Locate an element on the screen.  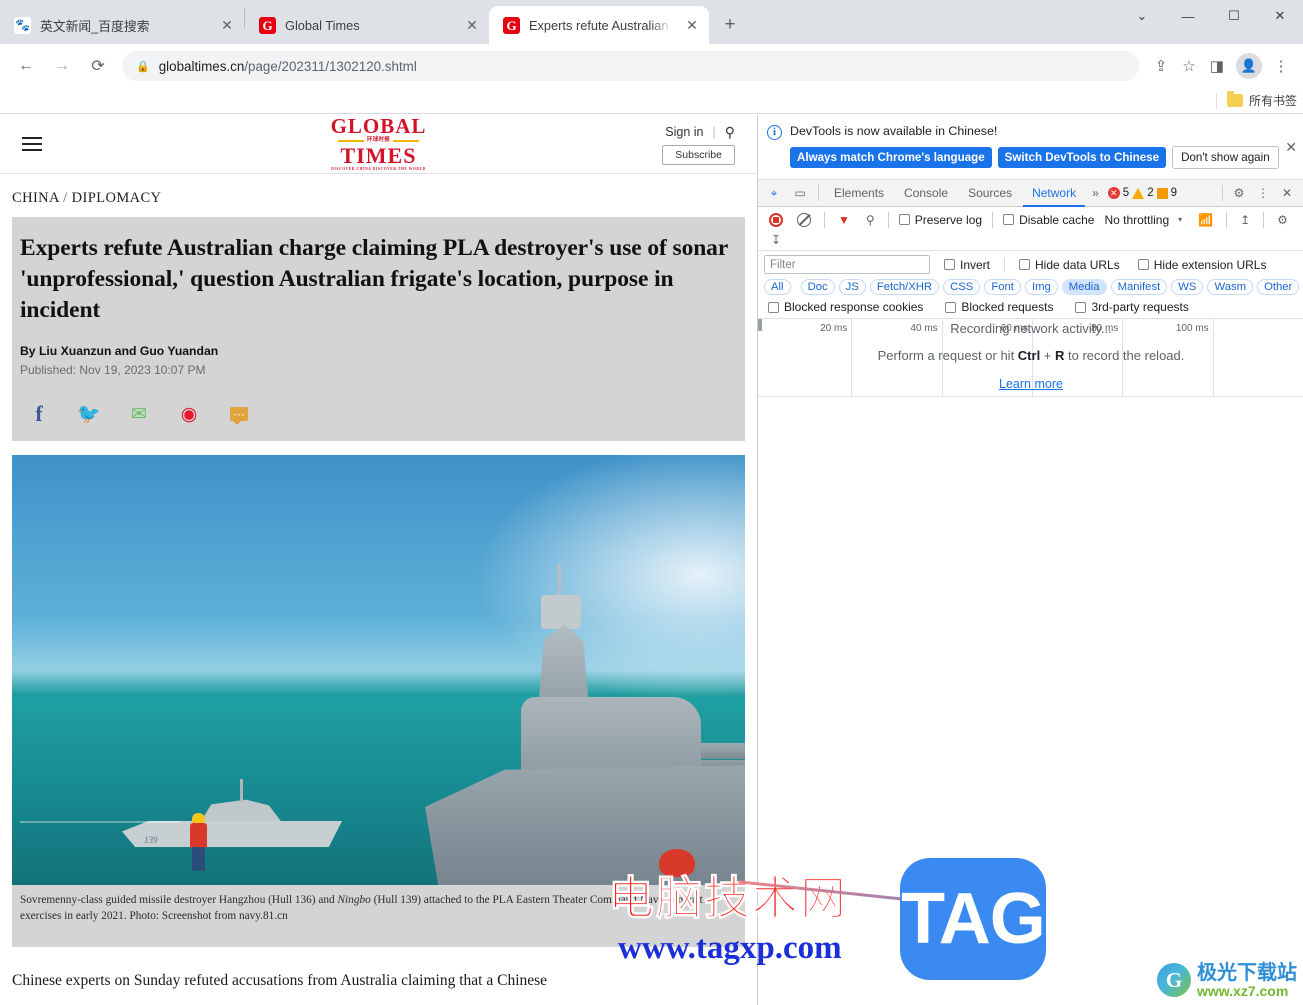
devtools-close-icon: ✕ is located at coordinates (1287, 193).